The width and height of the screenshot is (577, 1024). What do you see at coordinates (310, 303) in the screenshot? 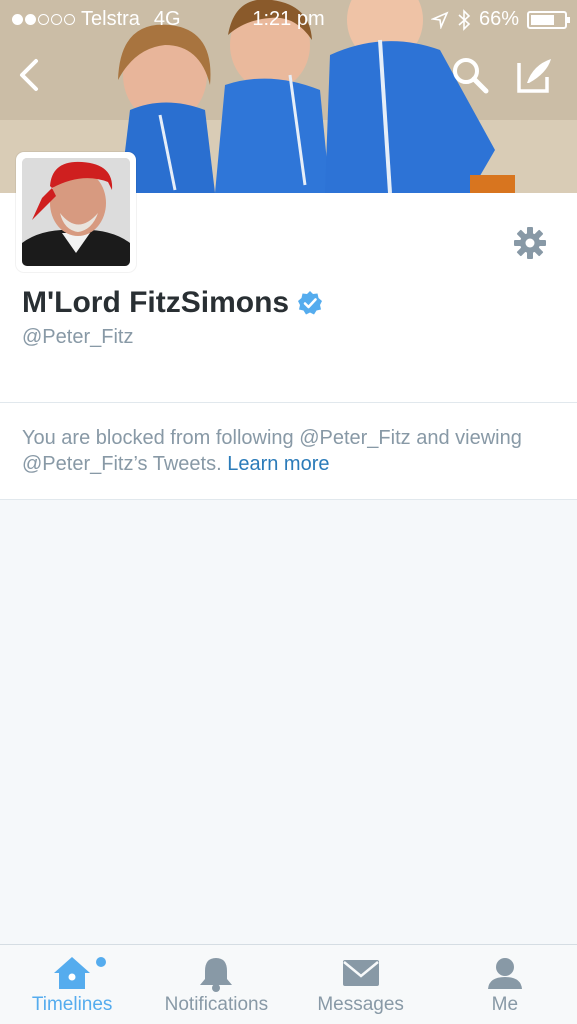
I see `verified-badge-icon` at bounding box center [310, 303].